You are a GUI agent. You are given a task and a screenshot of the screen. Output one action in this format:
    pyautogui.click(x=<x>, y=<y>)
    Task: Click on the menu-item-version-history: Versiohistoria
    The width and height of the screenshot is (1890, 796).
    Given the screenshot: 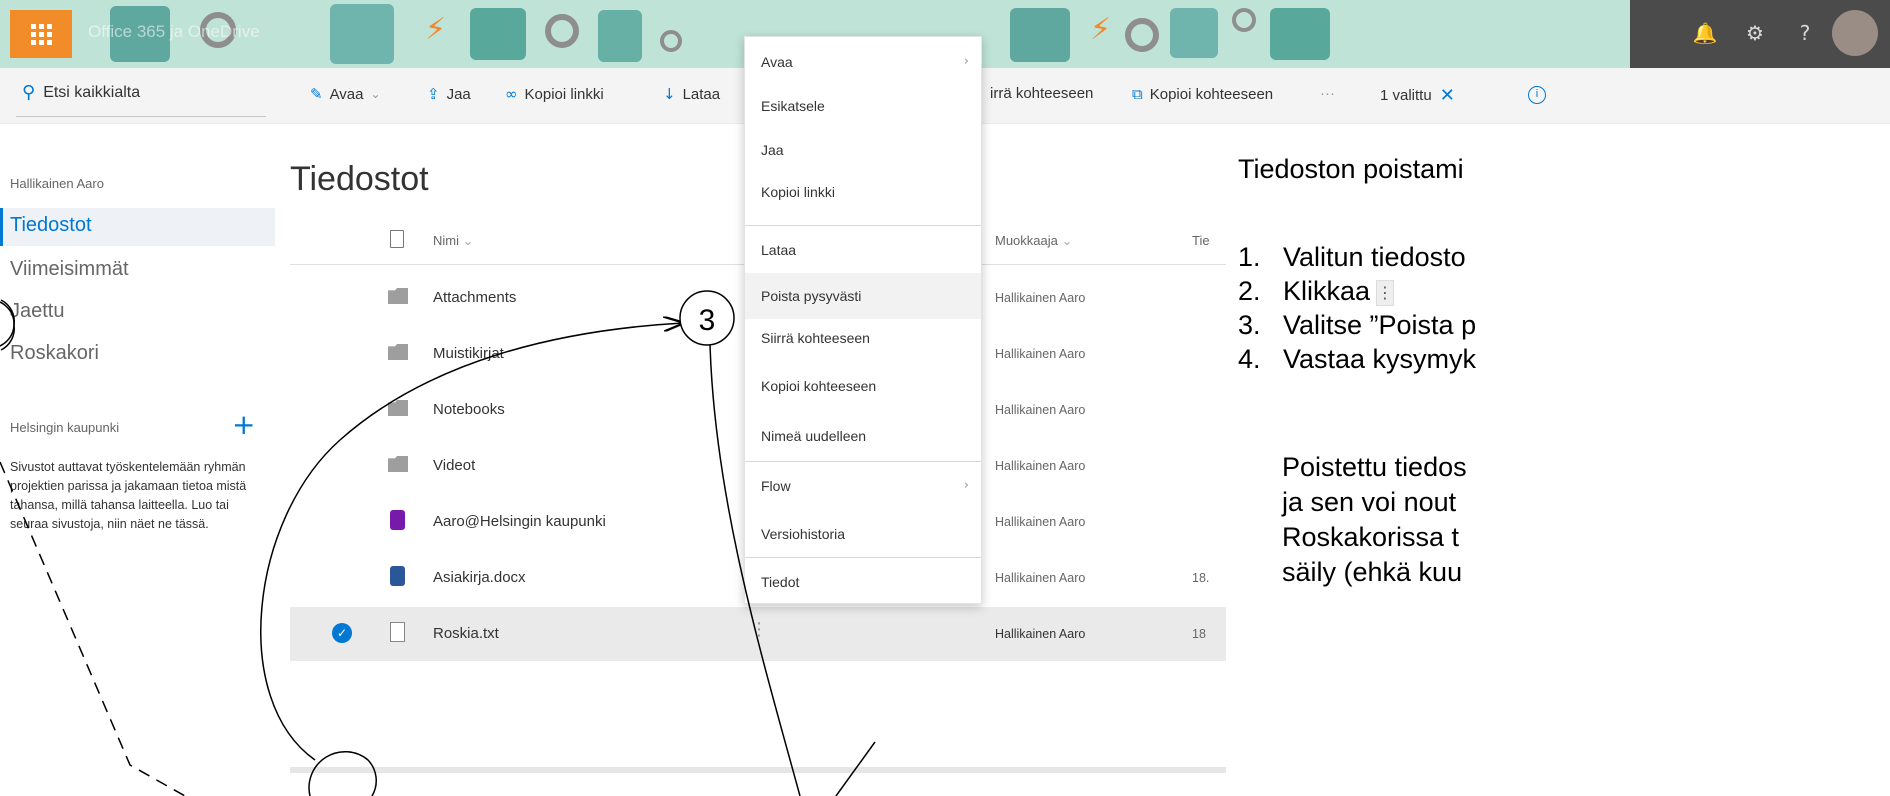 What is the action you would take?
    pyautogui.click(x=863, y=534)
    